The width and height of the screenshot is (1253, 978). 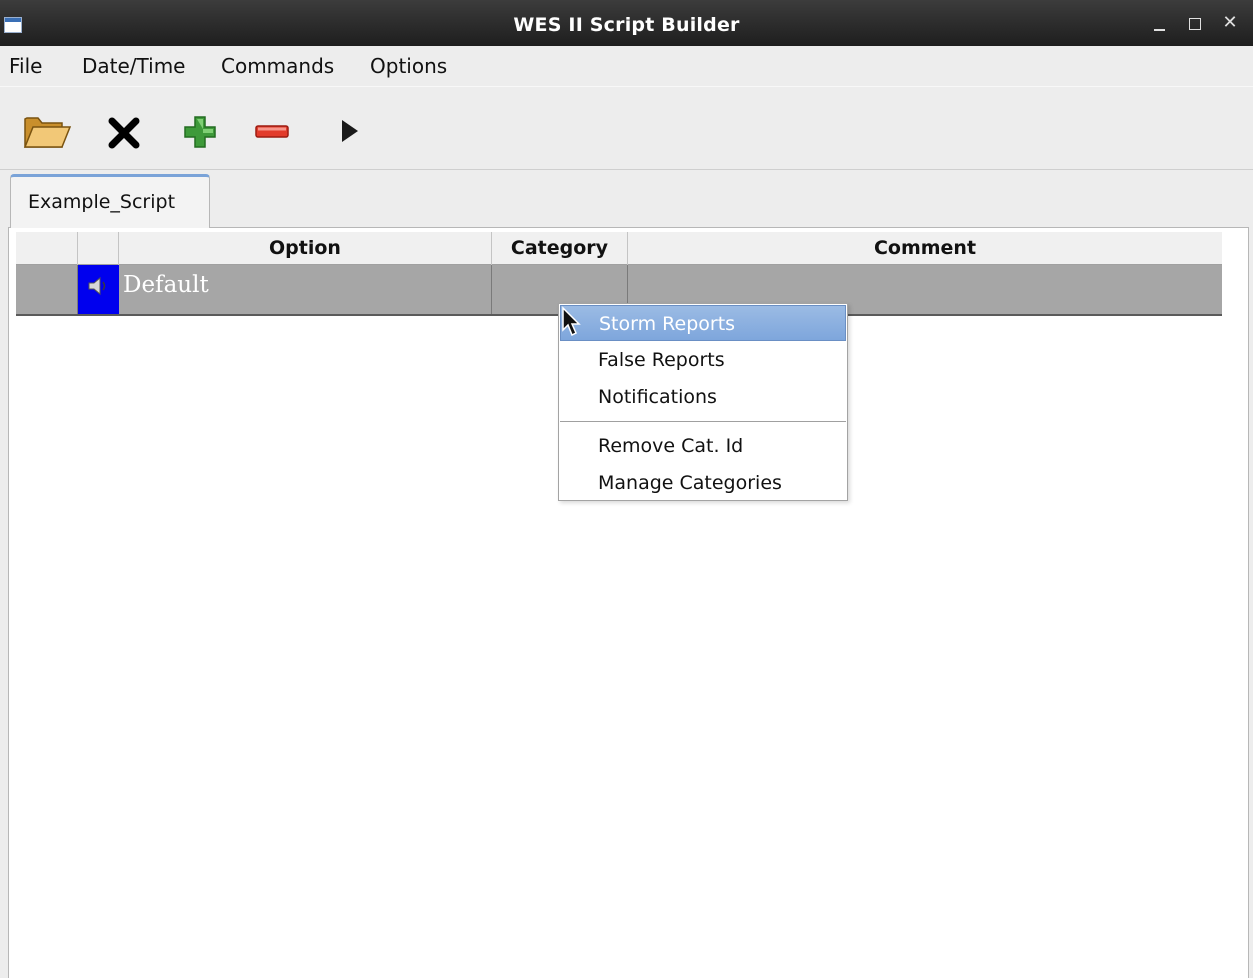 What do you see at coordinates (703, 323) in the screenshot?
I see `menu-item-storm-reports: Storm Reports` at bounding box center [703, 323].